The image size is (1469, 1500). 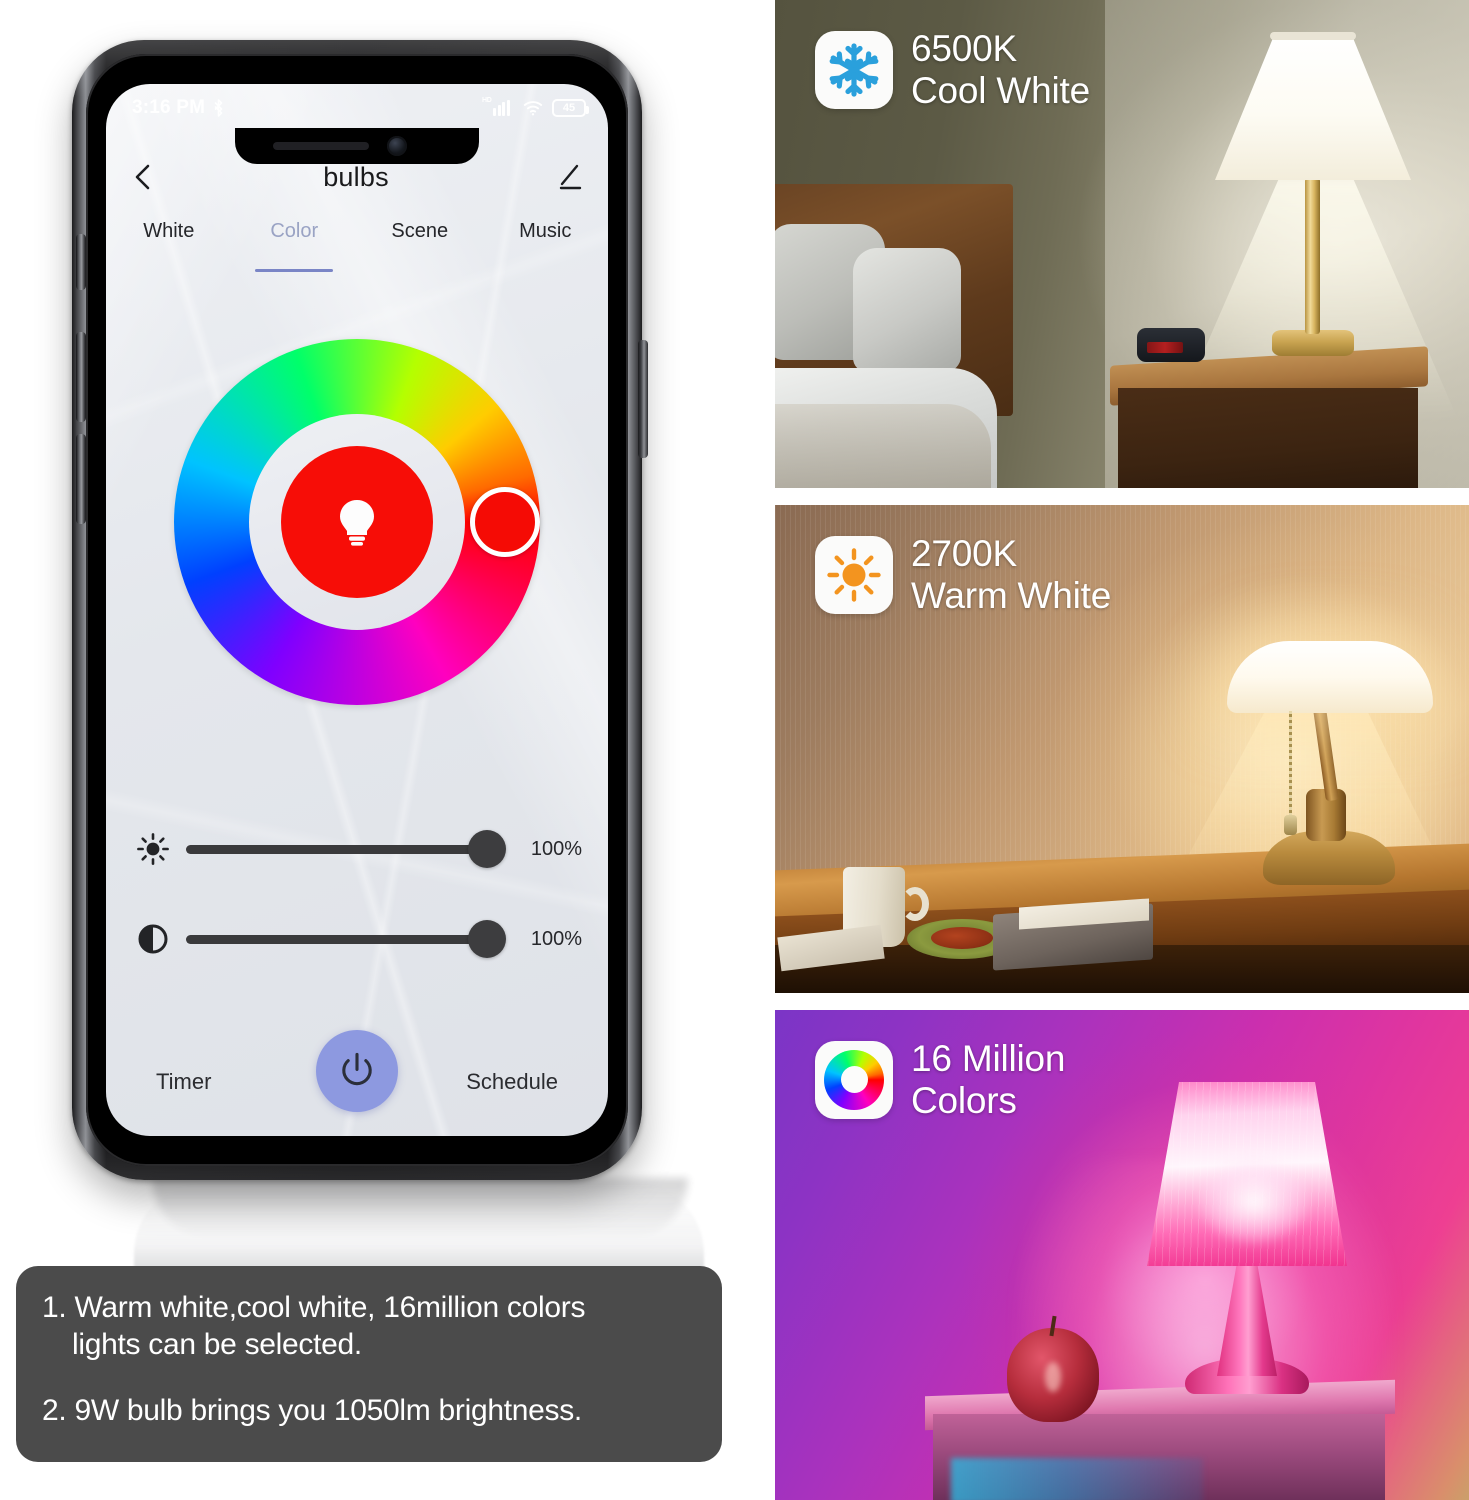 What do you see at coordinates (1290, 765) in the screenshot?
I see `pull-chain` at bounding box center [1290, 765].